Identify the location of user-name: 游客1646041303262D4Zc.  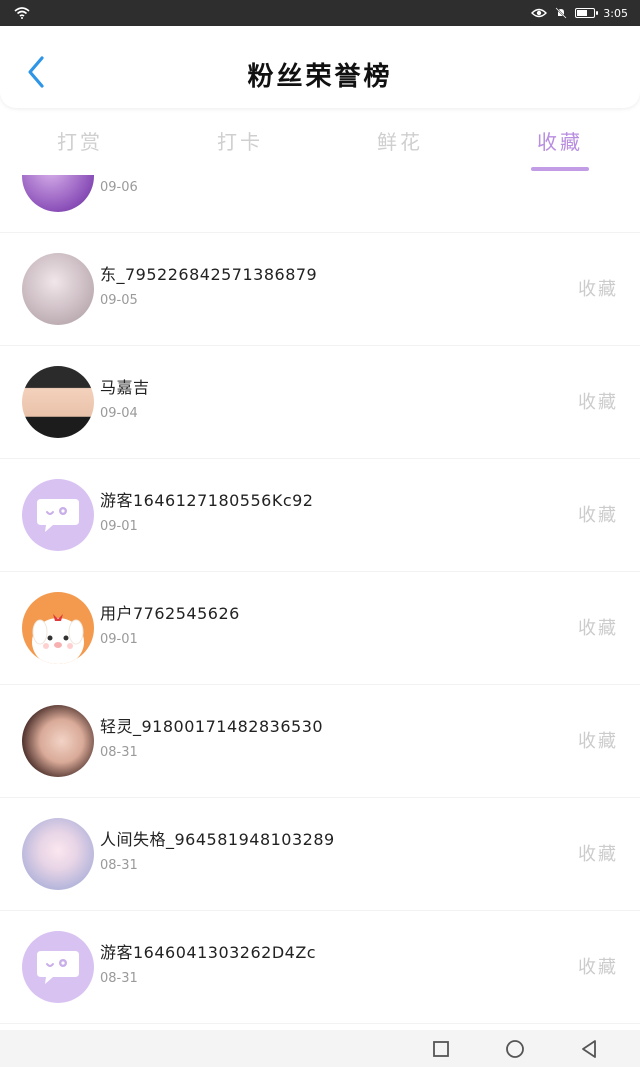
(208, 952).